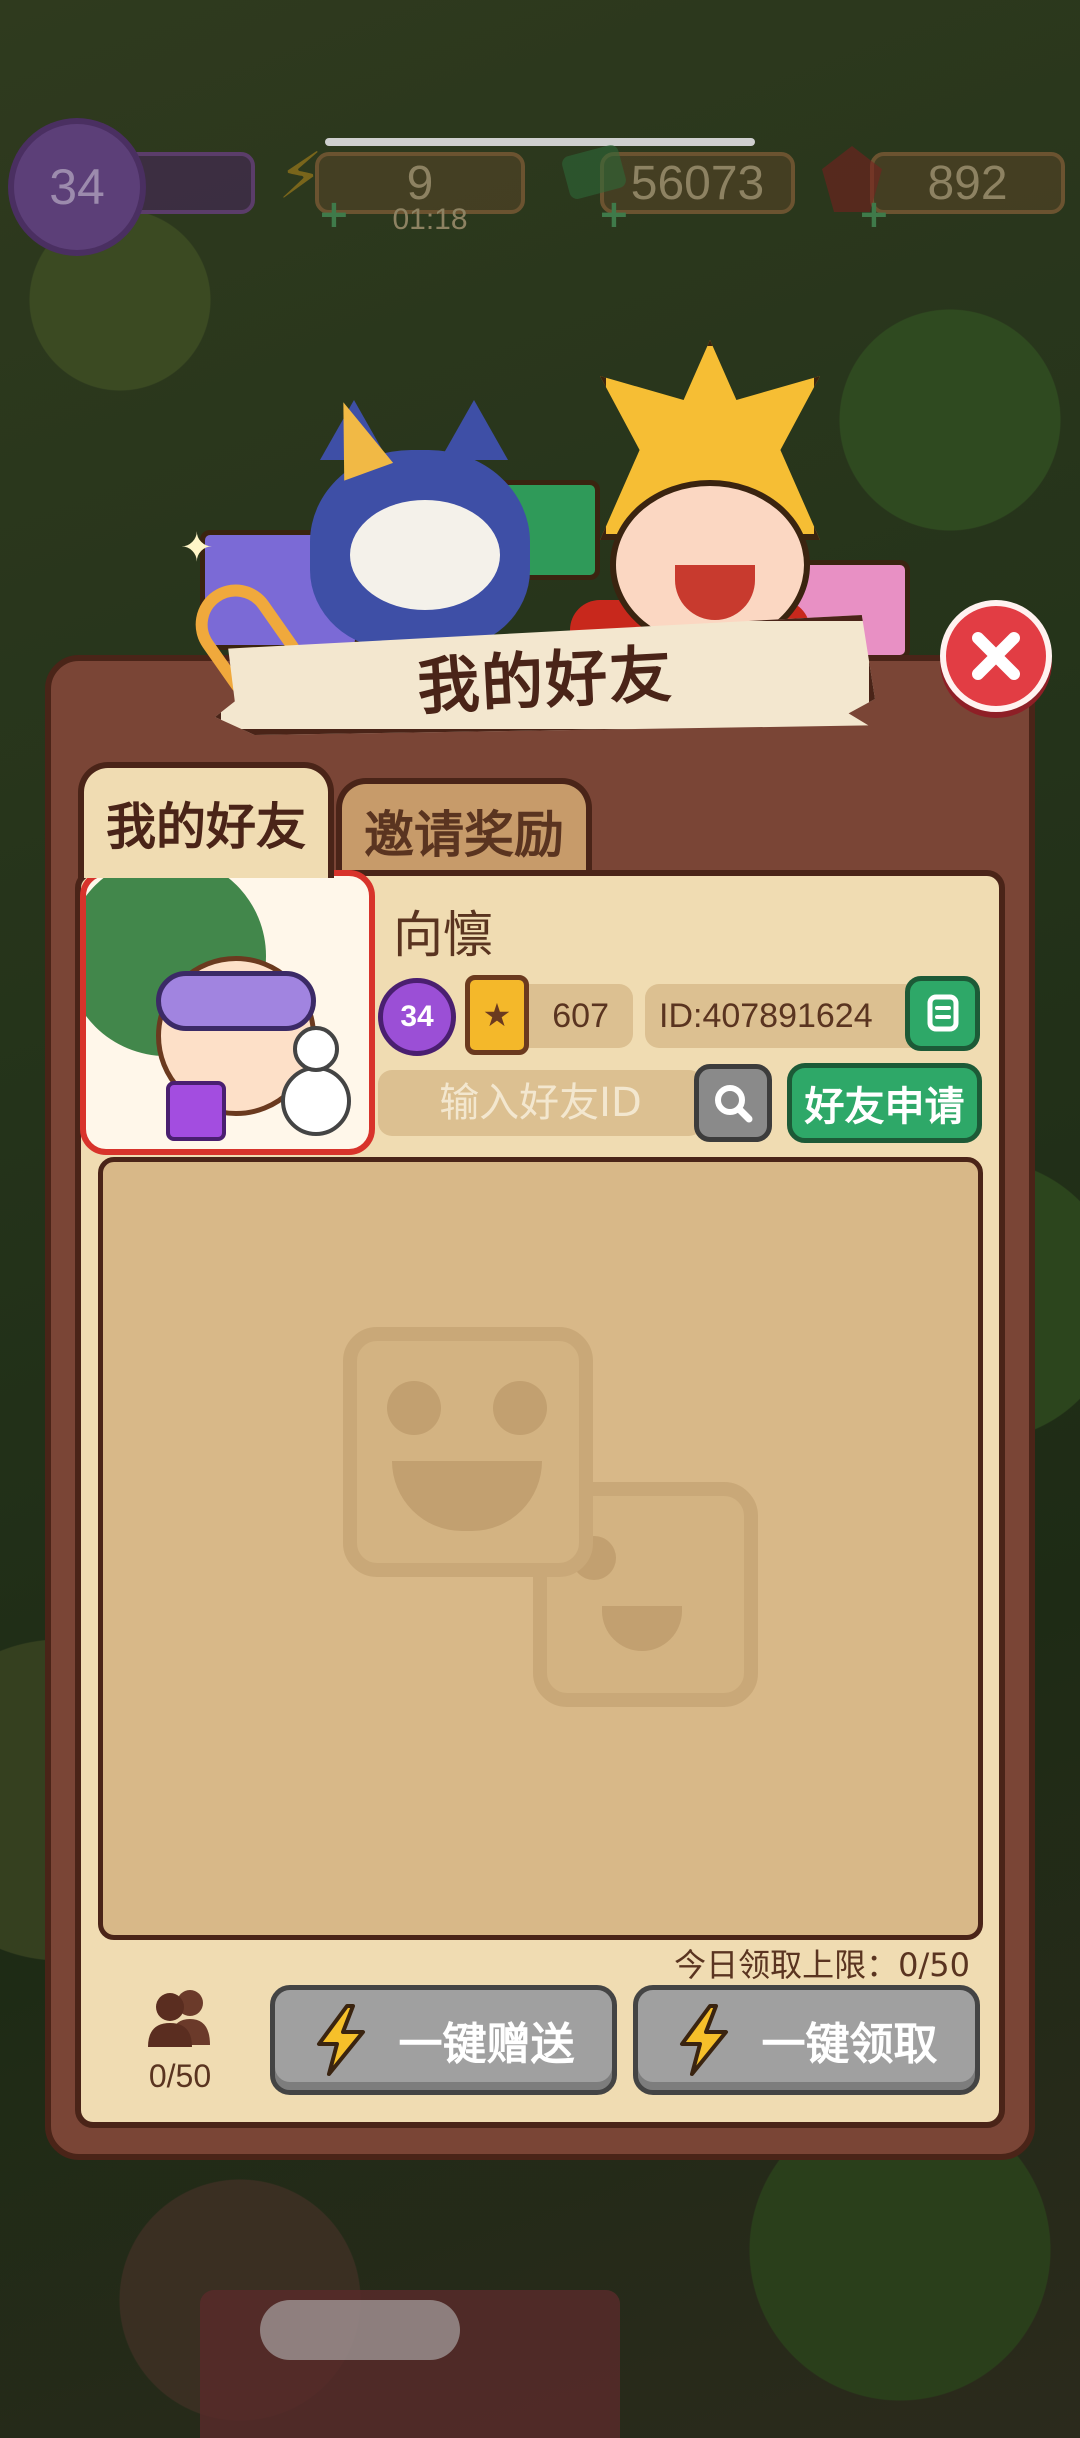 The height and width of the screenshot is (2438, 1080). Describe the element at coordinates (179, 2018) in the screenshot. I see `friends-icon` at that location.